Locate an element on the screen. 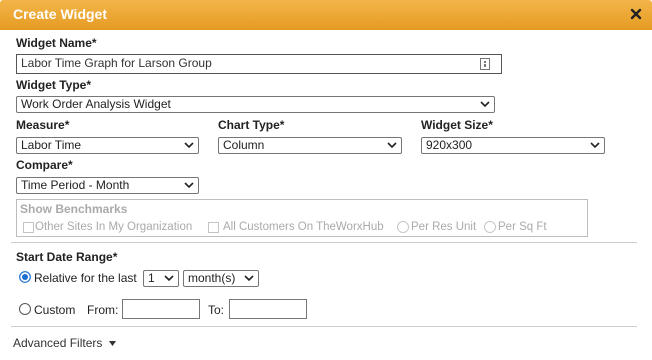 This screenshot has width=652, height=360. other-sites-checkbox is located at coordinates (28, 227).